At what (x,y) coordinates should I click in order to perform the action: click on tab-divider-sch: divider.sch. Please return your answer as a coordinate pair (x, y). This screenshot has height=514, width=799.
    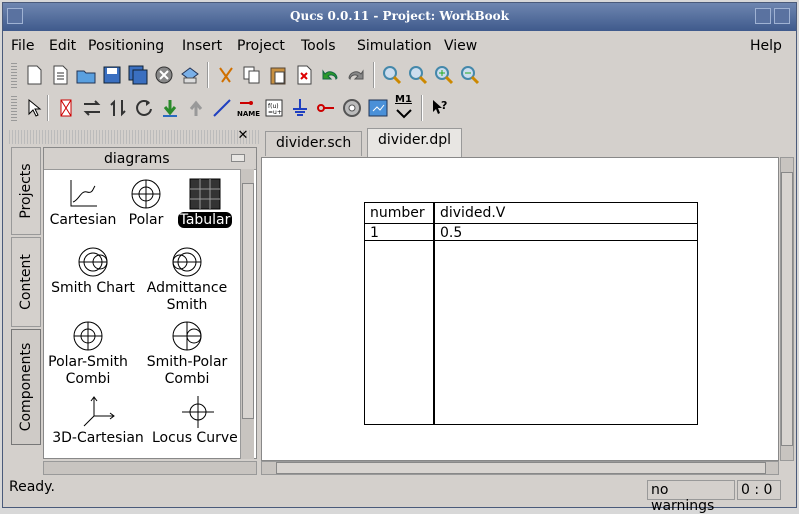
    Looking at the image, I should click on (314, 143).